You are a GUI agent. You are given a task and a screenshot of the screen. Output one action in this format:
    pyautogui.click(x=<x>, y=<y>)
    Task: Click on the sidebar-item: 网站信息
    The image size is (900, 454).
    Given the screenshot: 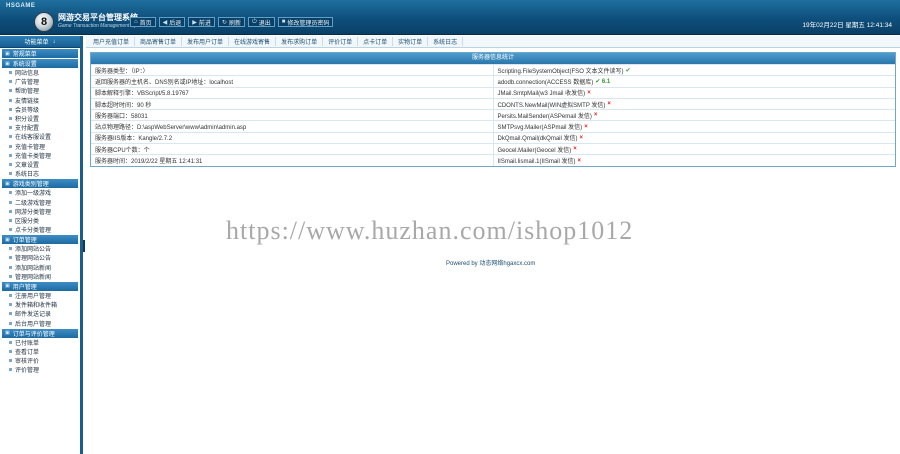 What is the action you would take?
    pyautogui.click(x=40, y=72)
    